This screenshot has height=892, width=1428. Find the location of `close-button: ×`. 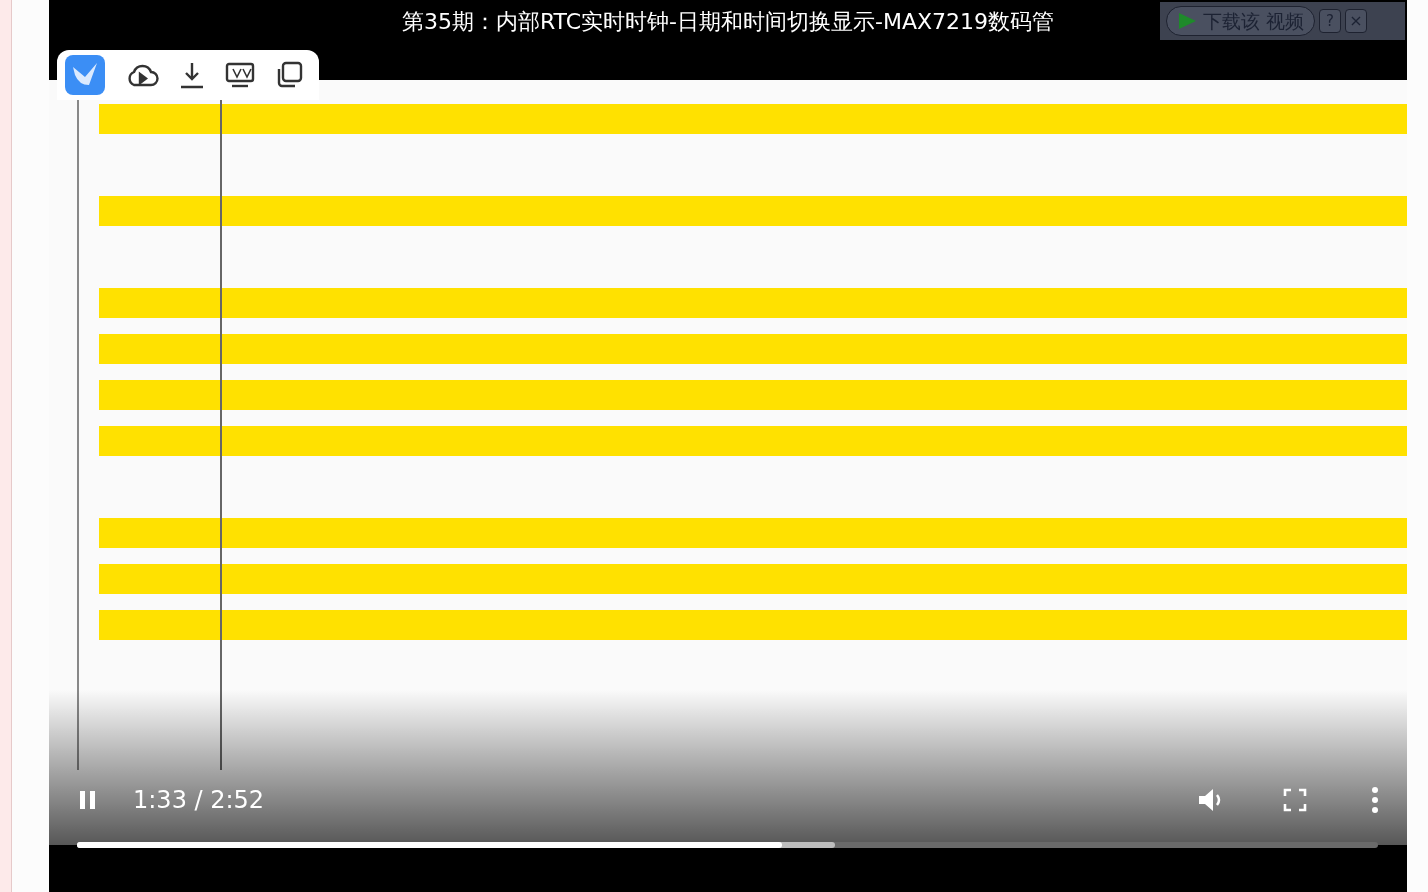

close-button: × is located at coordinates (1356, 21).